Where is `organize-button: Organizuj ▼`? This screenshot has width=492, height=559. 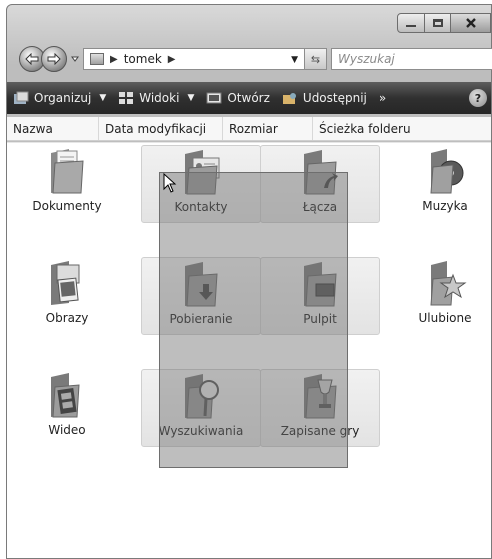 organize-button: Organizuj ▼ is located at coordinates (59, 98).